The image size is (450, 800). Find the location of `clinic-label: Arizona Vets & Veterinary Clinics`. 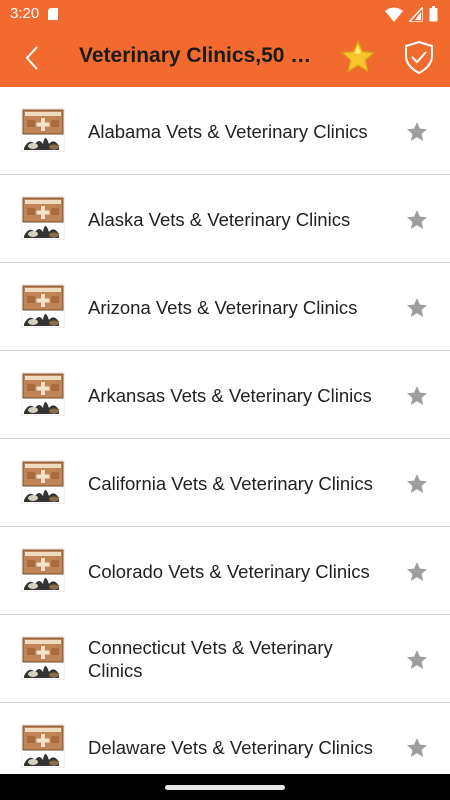

clinic-label: Arizona Vets & Veterinary Clinics is located at coordinates (223, 307).